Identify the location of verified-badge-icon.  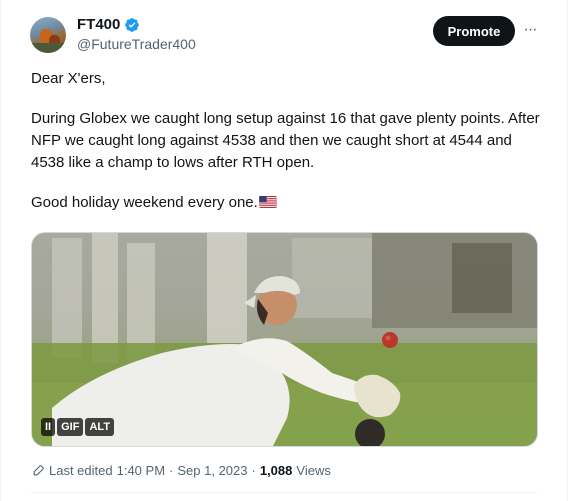
(132, 24).